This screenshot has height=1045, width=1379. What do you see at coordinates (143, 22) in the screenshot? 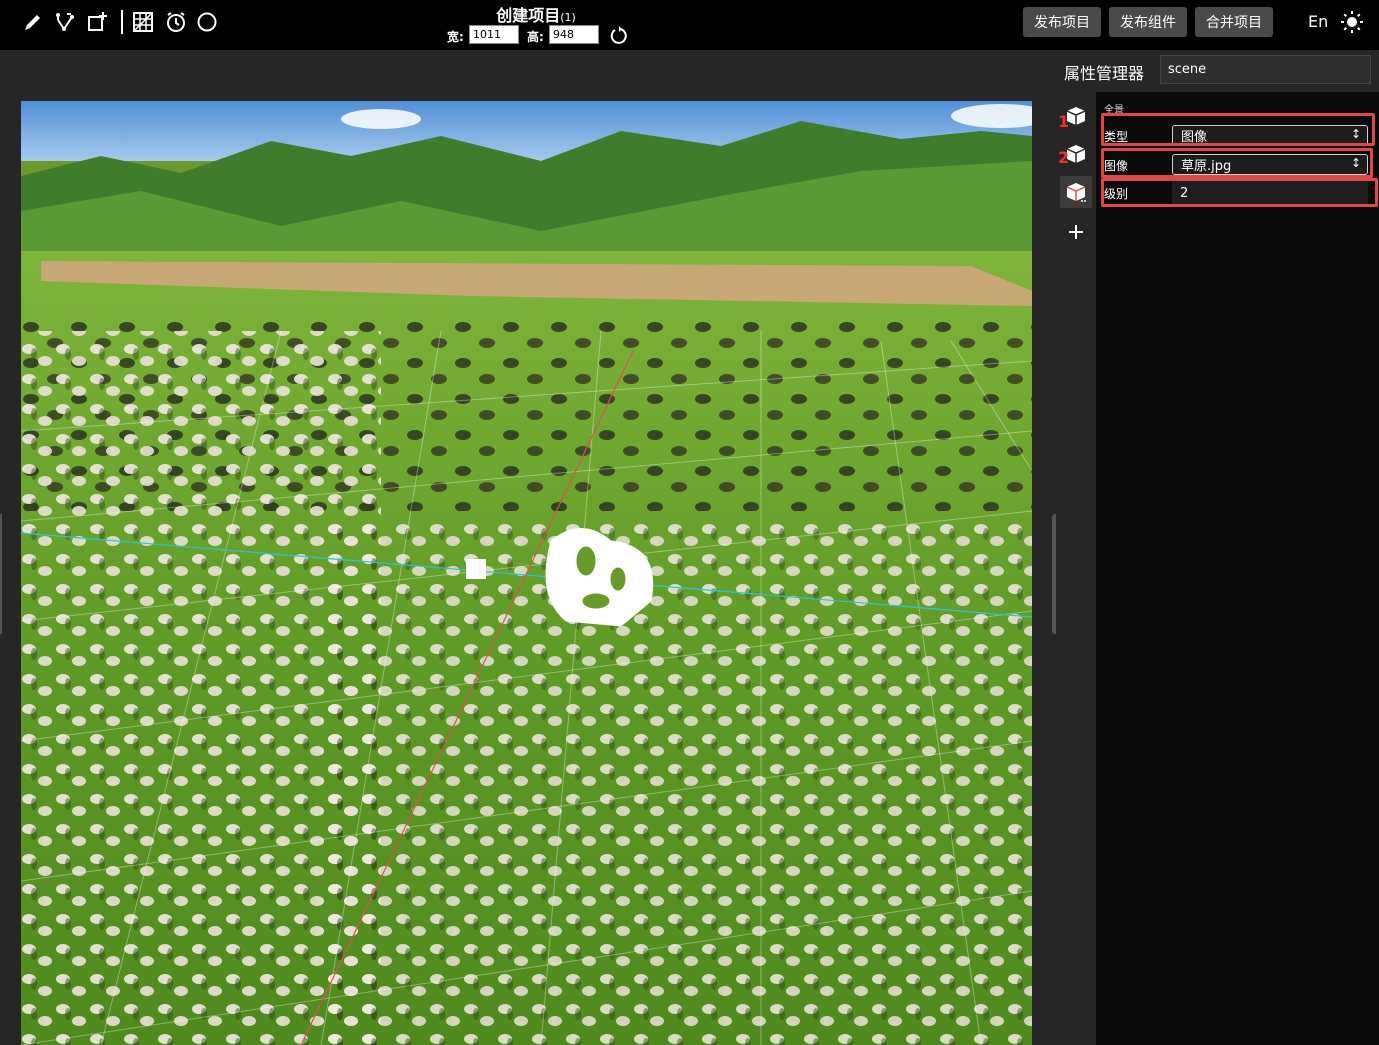
I see `grid-icon` at bounding box center [143, 22].